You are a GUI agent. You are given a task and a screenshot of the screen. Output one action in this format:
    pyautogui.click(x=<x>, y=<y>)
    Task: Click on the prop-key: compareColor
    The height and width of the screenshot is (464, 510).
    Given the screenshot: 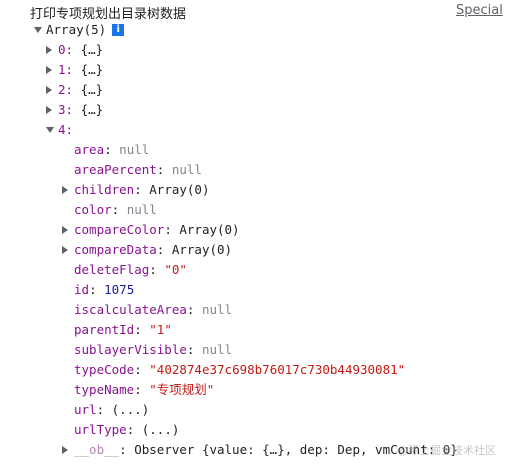 What is the action you would take?
    pyautogui.click(x=119, y=229)
    